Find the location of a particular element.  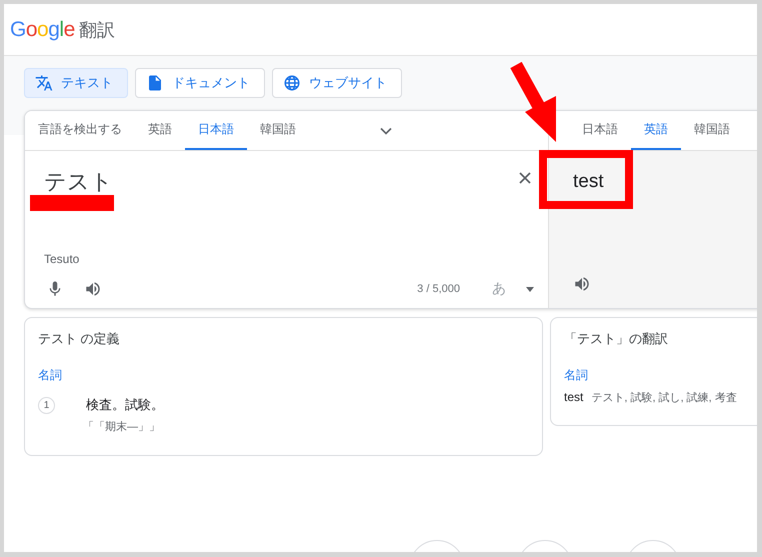

globe-icon is located at coordinates (292, 83).